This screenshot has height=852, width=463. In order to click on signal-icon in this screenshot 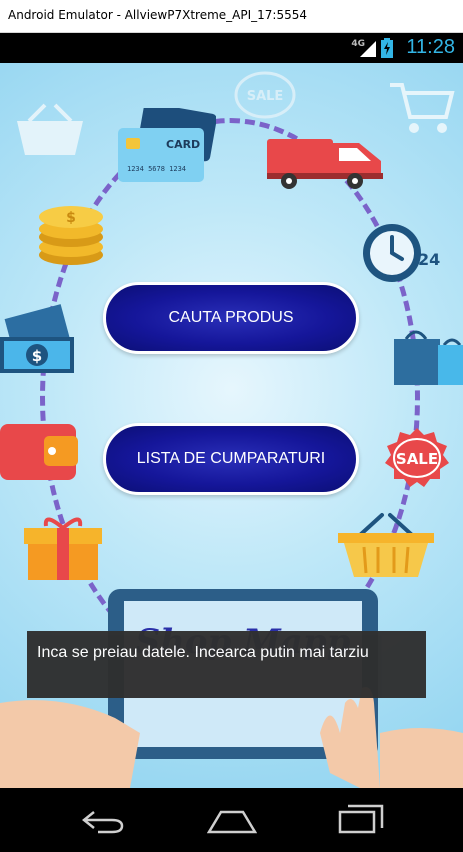, I will do `click(368, 49)`.